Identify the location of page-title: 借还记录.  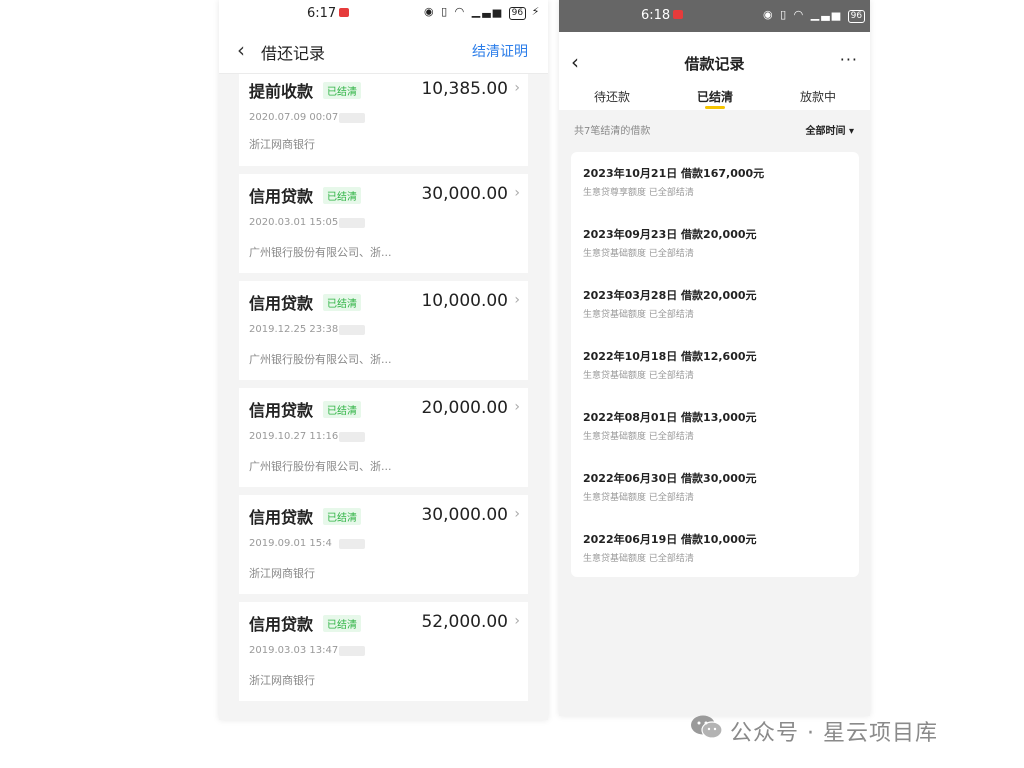
(293, 53).